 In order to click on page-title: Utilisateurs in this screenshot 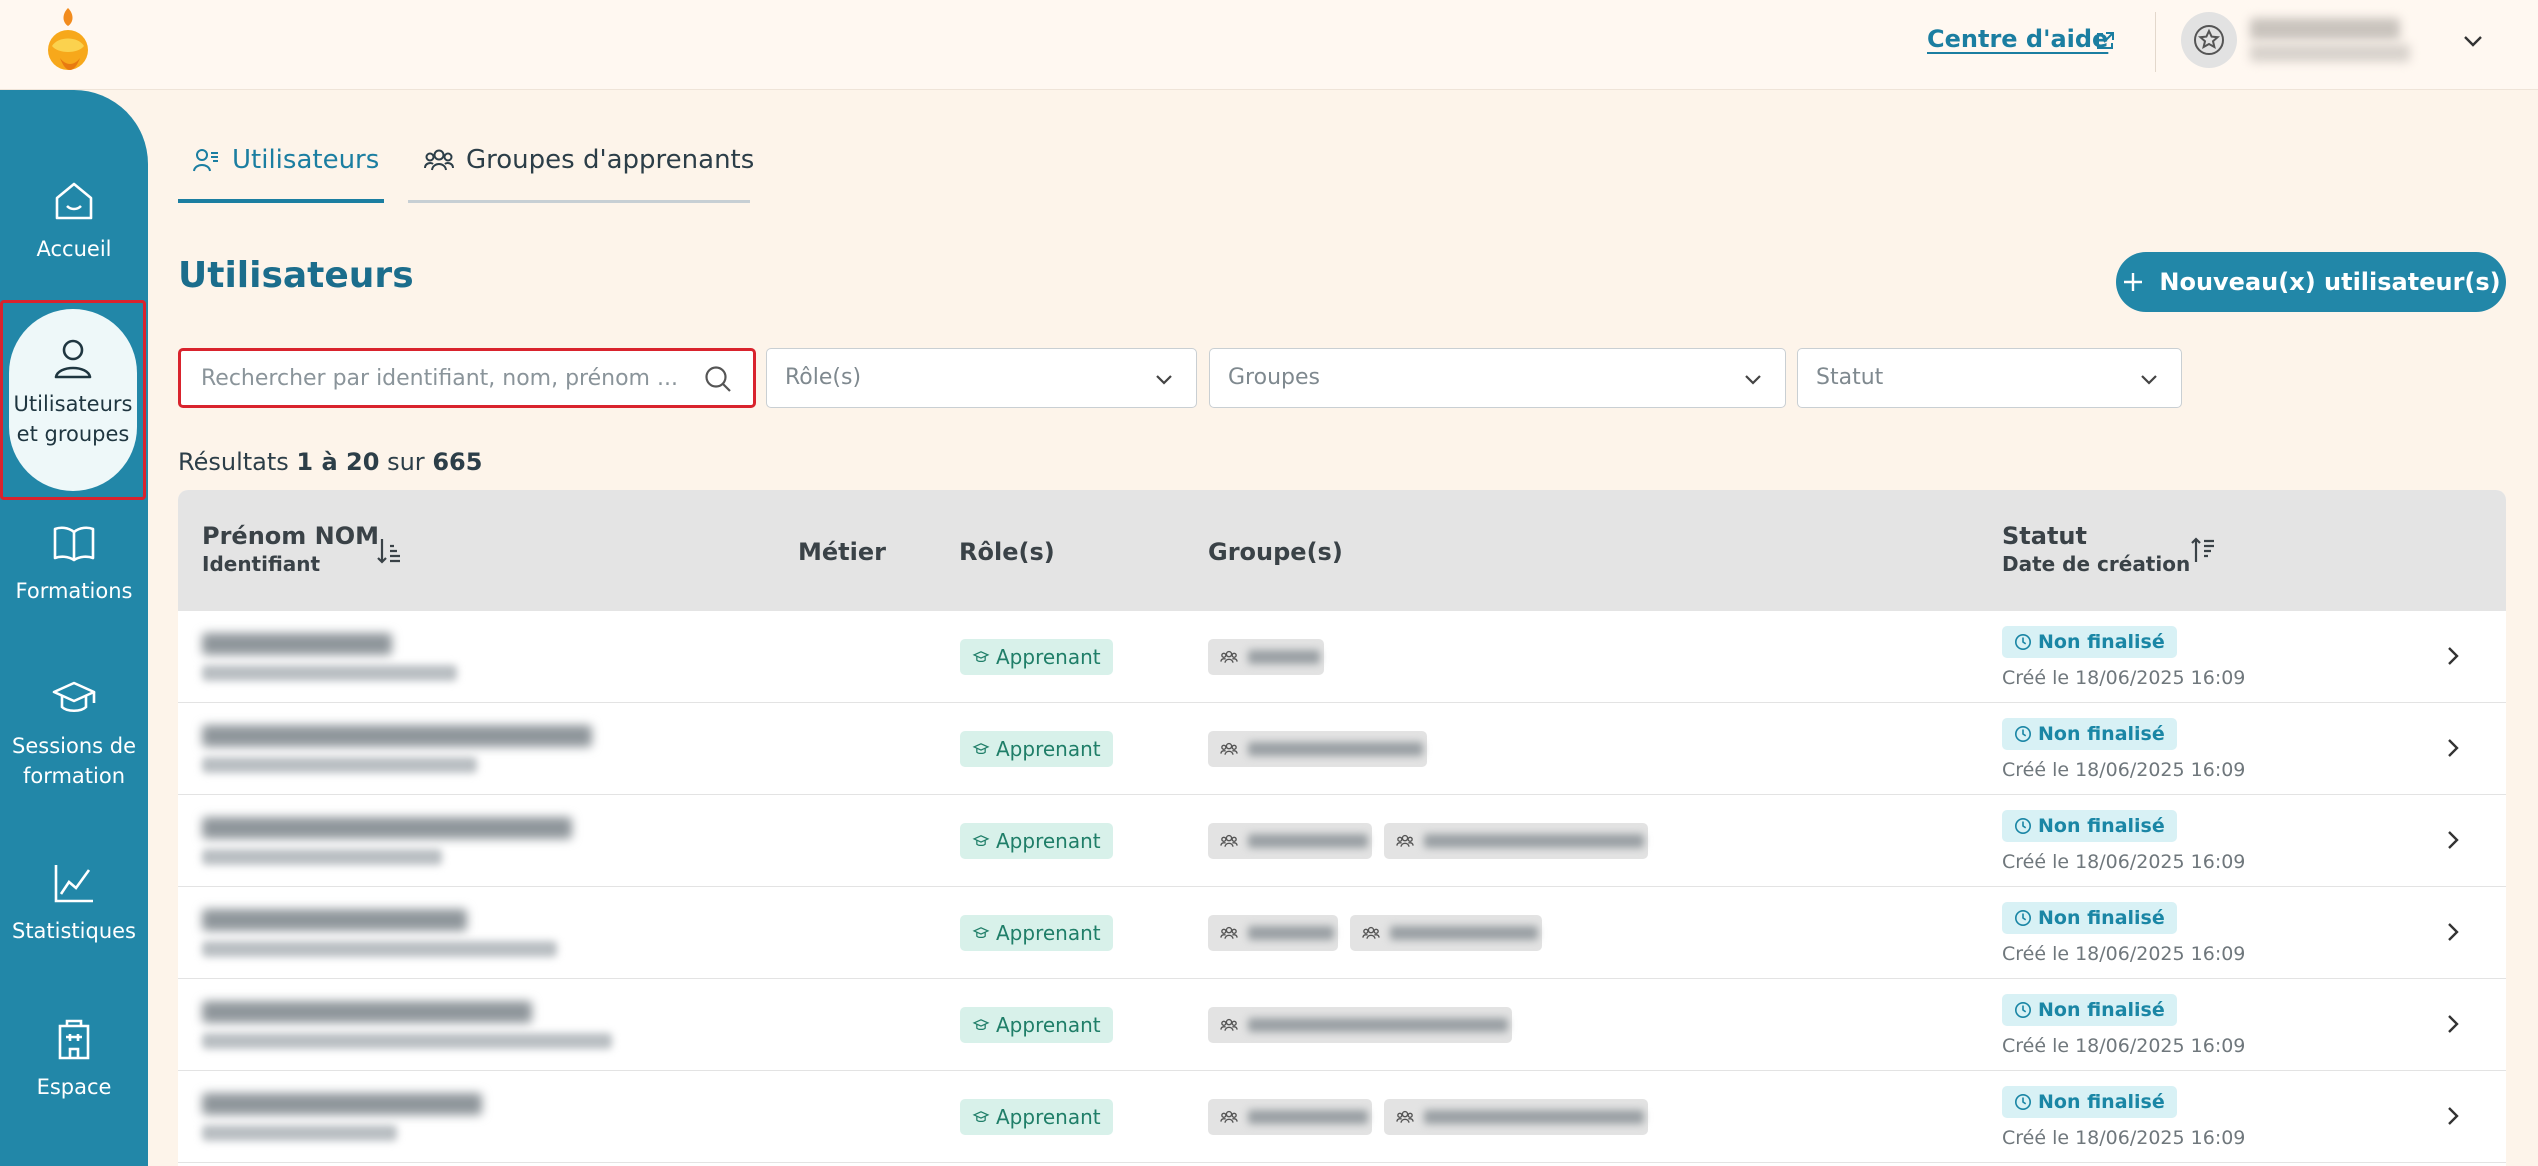, I will do `click(296, 275)`.